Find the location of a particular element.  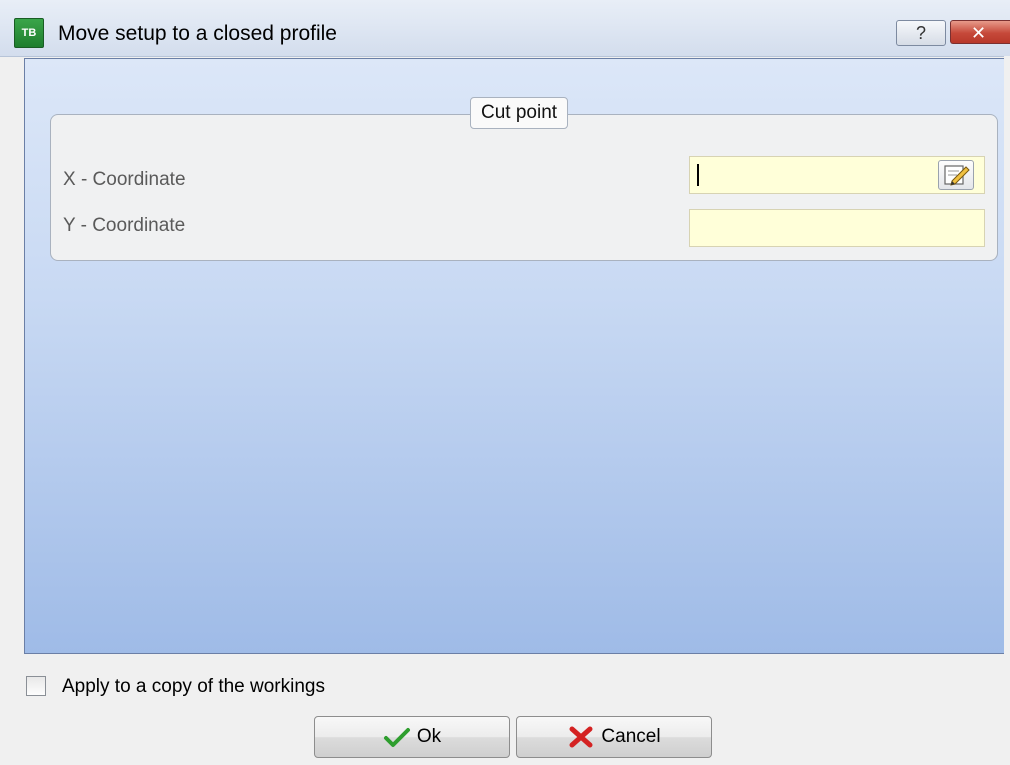

apply-copy-checkbox is located at coordinates (36, 686).